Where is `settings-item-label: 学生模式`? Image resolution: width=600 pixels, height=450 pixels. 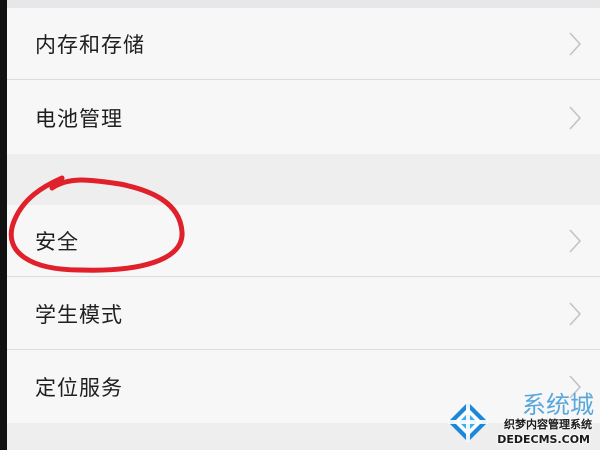
settings-item-label: 学生模式 is located at coordinates (79, 315).